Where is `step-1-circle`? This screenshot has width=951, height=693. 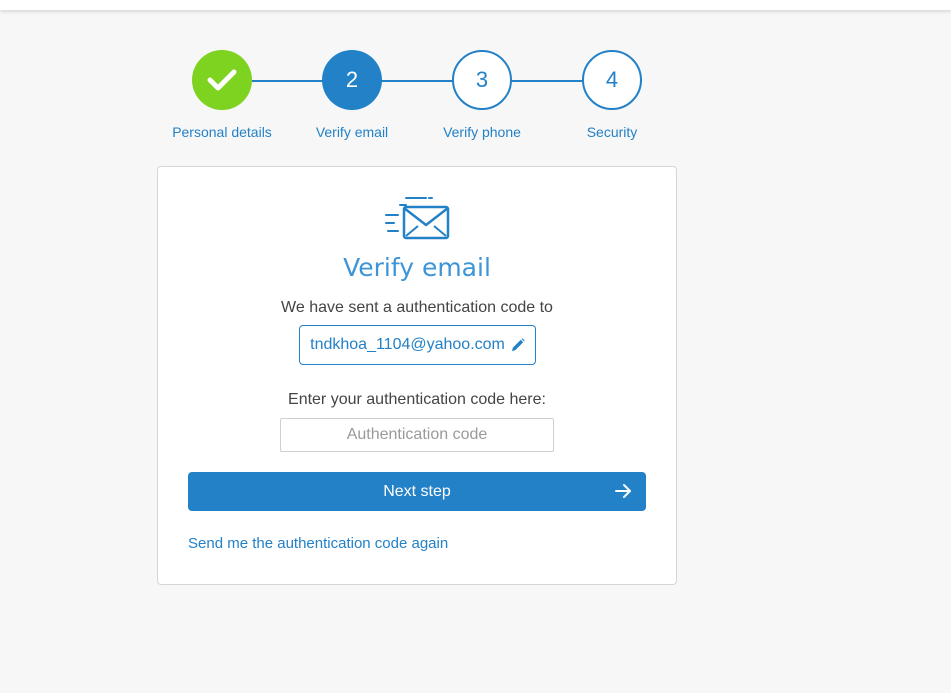
step-1-circle is located at coordinates (222, 80).